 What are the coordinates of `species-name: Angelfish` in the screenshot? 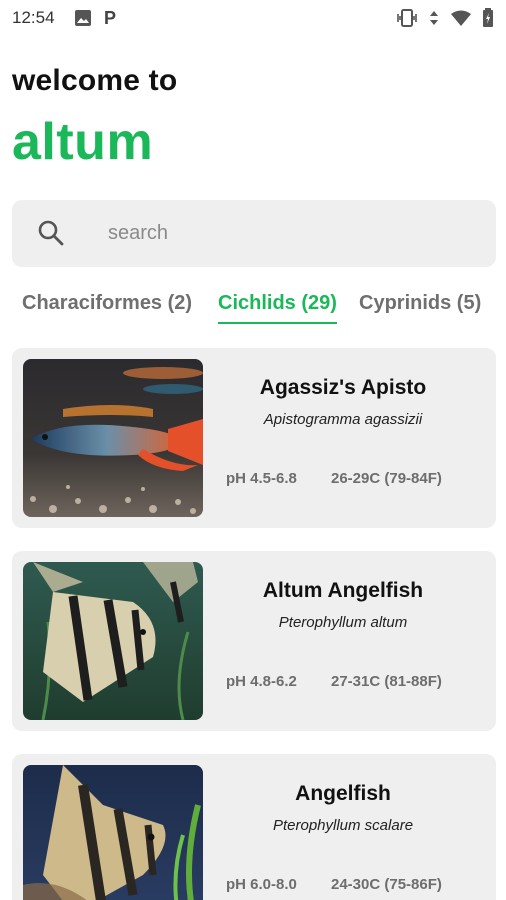 It's located at (343, 793).